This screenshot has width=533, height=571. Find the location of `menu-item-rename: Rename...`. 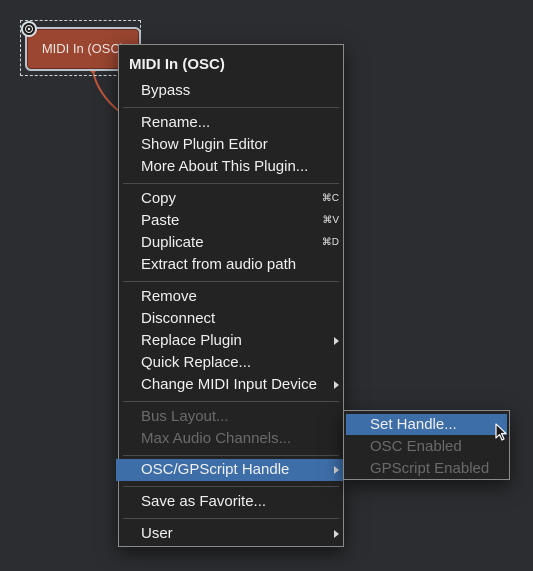

menu-item-rename: Rename... is located at coordinates (231, 123).